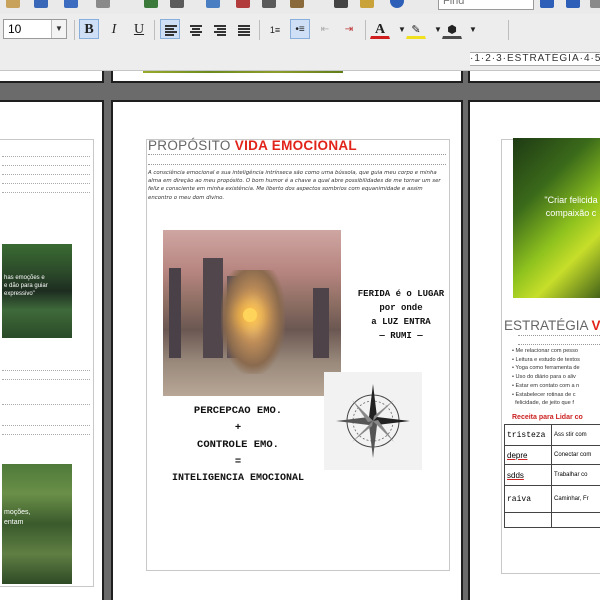  I want to click on formula-line: INTELIGENCIA EMOCIONAL, so click(238, 478).